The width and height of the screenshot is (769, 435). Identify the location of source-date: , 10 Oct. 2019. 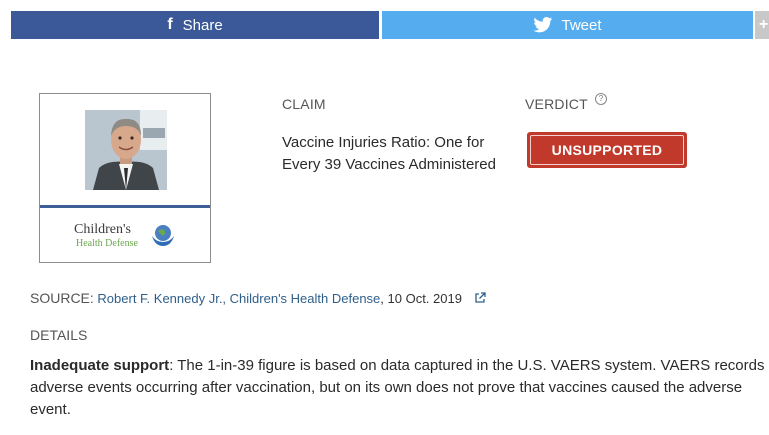
(421, 298).